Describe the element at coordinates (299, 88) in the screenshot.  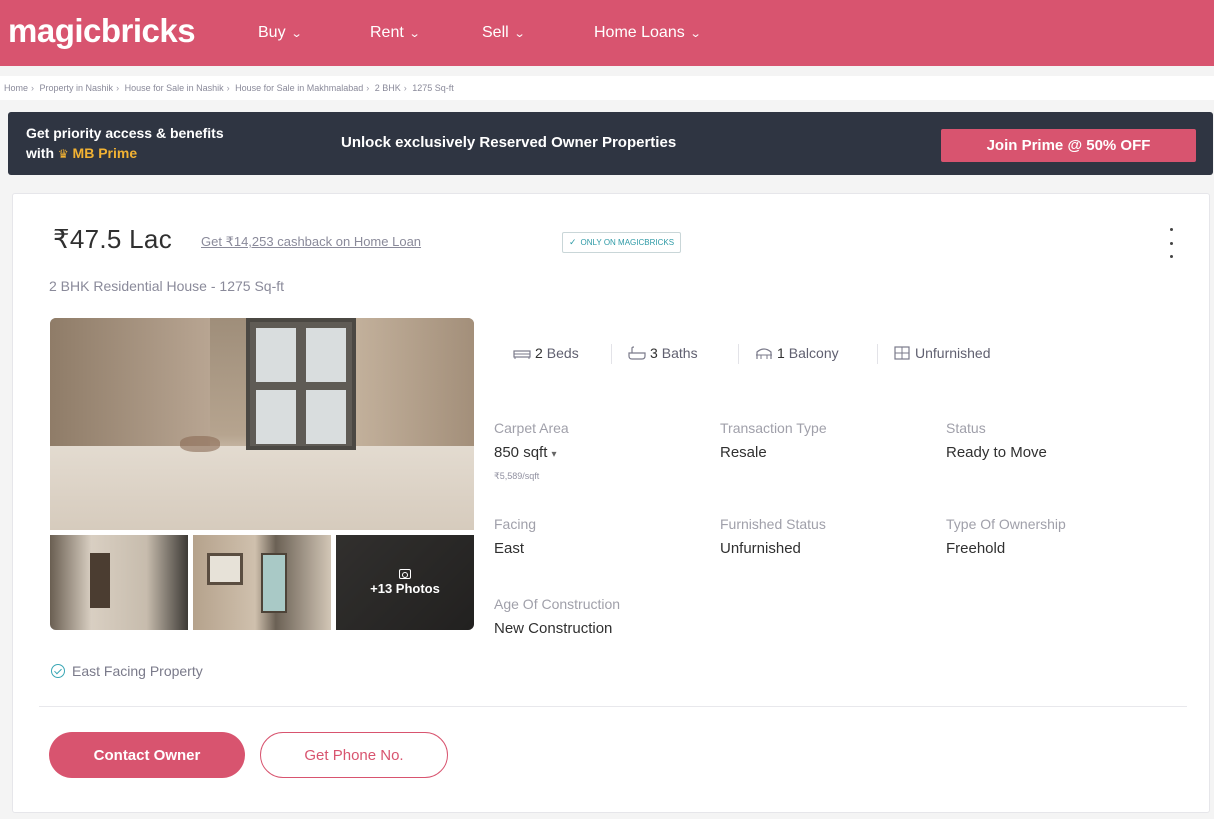
I see `breadcrumb-house-for-sale-makhmalabad: House for Sale in Makhmalabad` at that location.